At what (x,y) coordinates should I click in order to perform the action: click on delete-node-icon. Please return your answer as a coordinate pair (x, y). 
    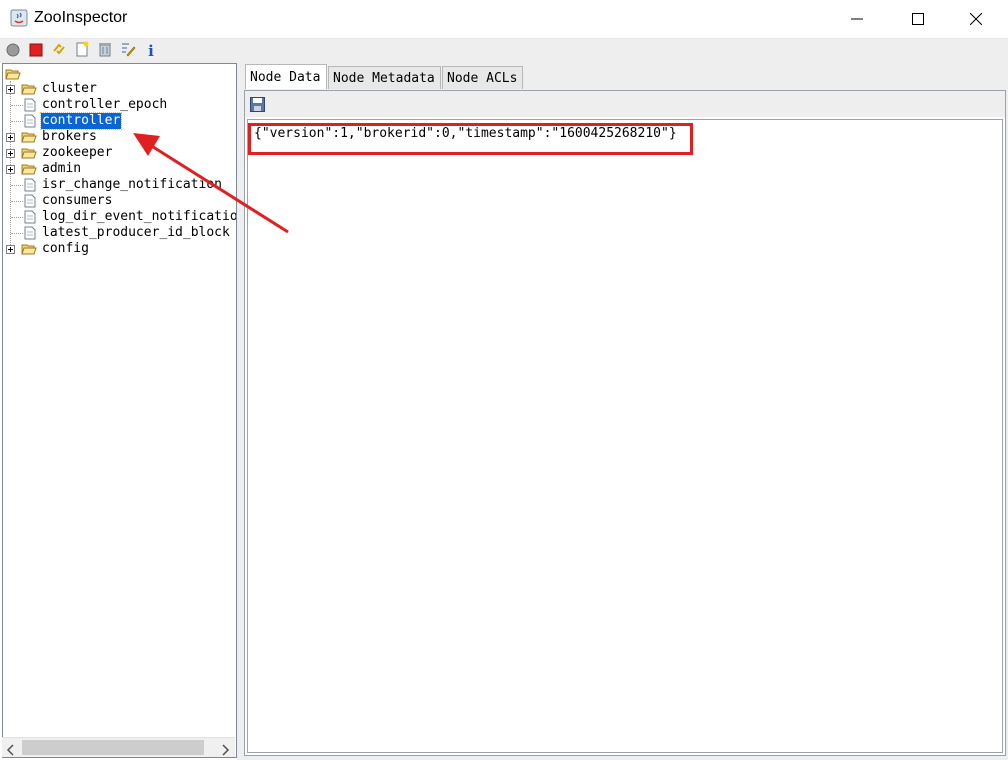
    Looking at the image, I should click on (105, 51).